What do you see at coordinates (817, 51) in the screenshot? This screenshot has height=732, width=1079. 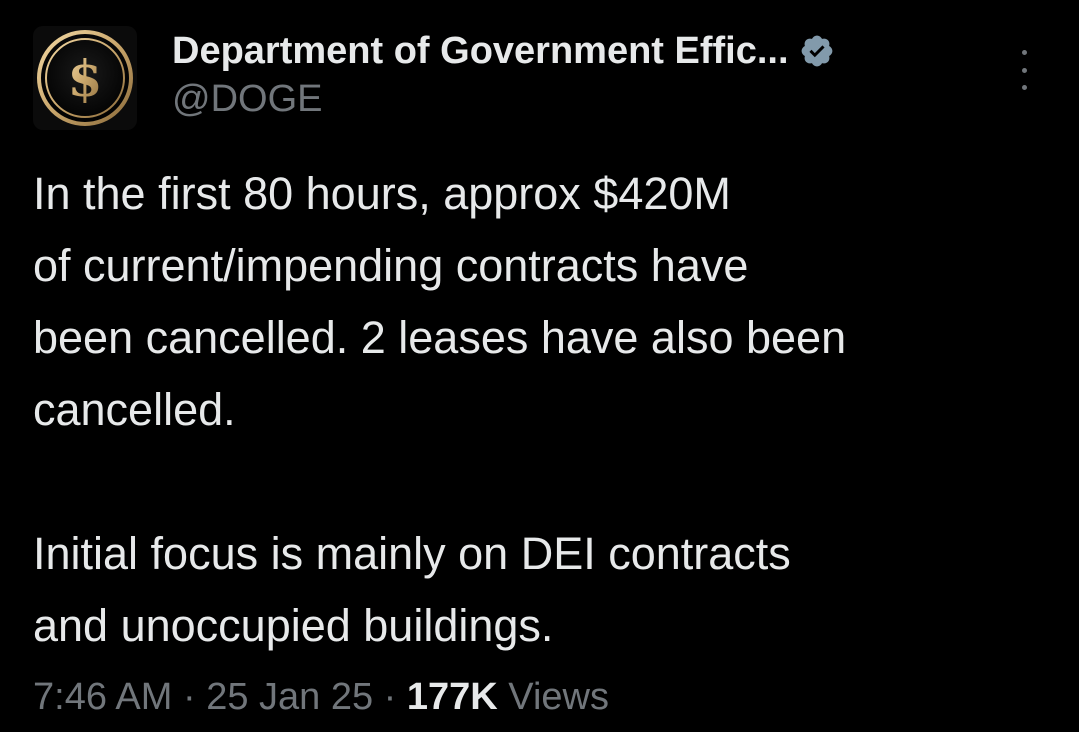 I see `verified-badge-icon` at bounding box center [817, 51].